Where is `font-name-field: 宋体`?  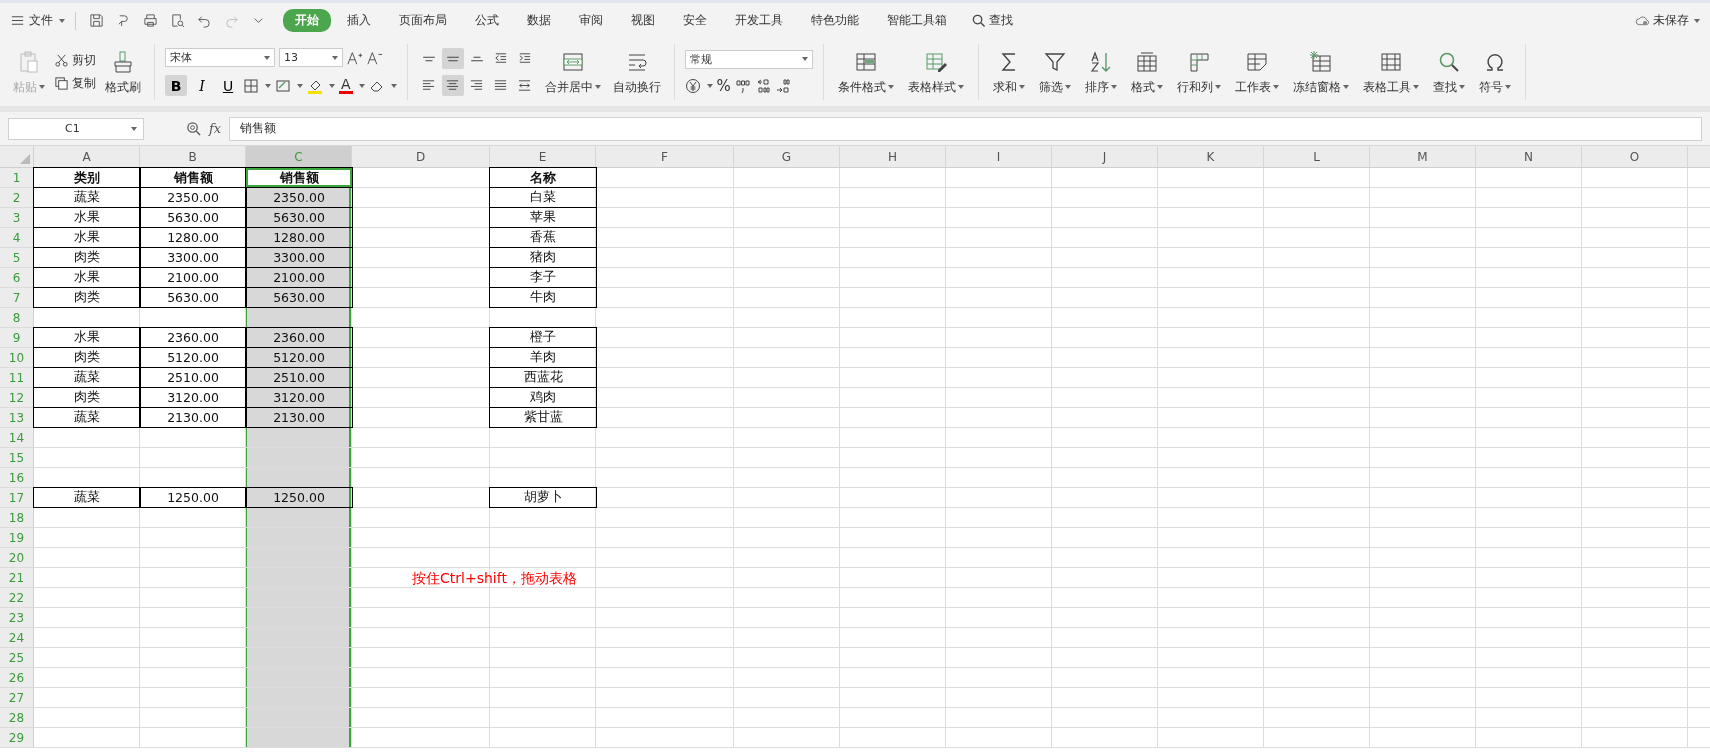
font-name-field: 宋体 is located at coordinates (220, 57).